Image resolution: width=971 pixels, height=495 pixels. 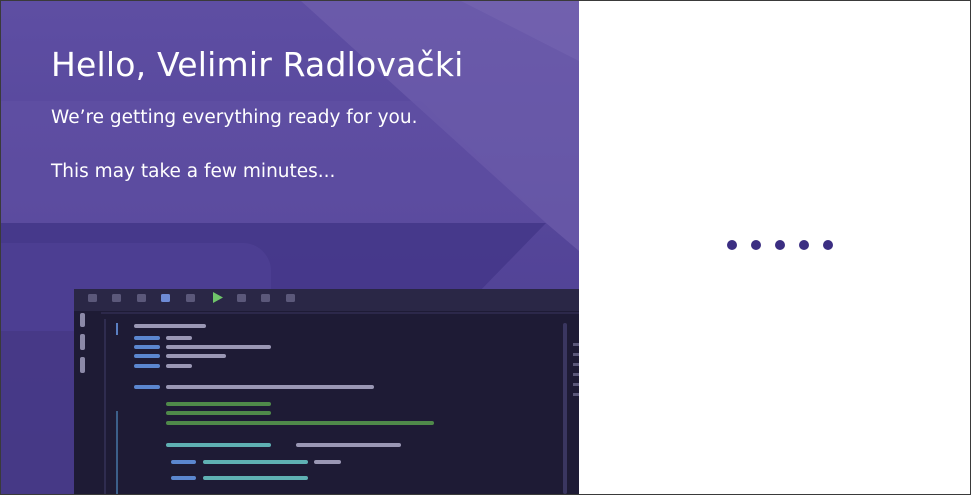 What do you see at coordinates (234, 117) in the screenshot?
I see `setup-subtitle: We’re getting everything ready for you.` at bounding box center [234, 117].